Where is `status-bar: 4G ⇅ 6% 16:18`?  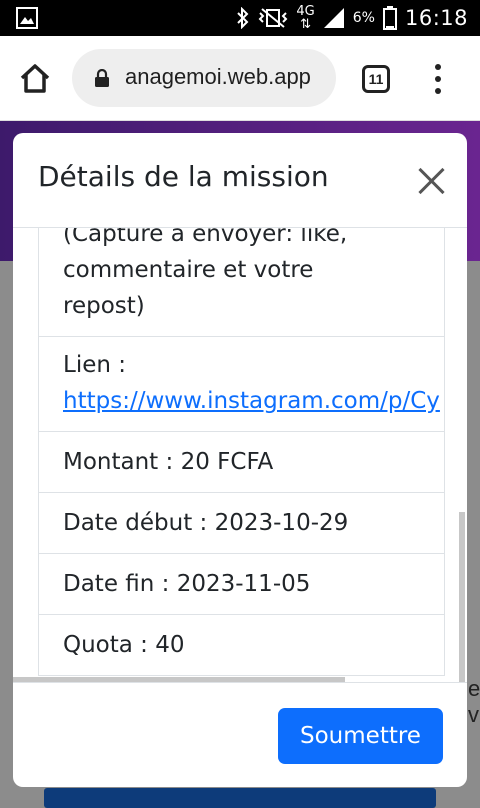
status-bar: 4G ⇅ 6% 16:18 is located at coordinates (240, 18).